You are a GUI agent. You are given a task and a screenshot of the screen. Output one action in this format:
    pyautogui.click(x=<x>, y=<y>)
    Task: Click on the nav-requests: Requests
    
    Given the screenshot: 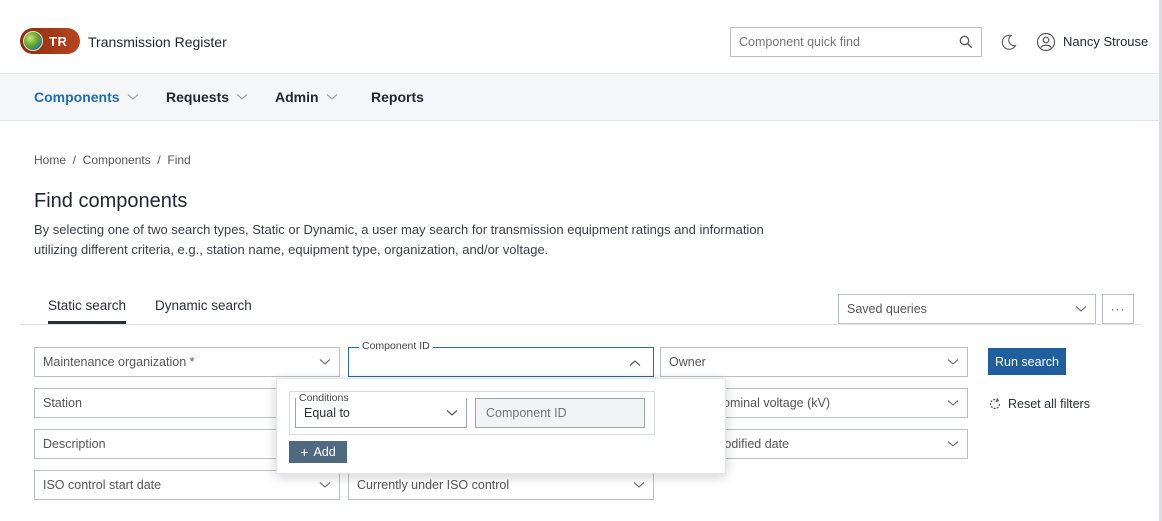 What is the action you would take?
    pyautogui.click(x=207, y=97)
    